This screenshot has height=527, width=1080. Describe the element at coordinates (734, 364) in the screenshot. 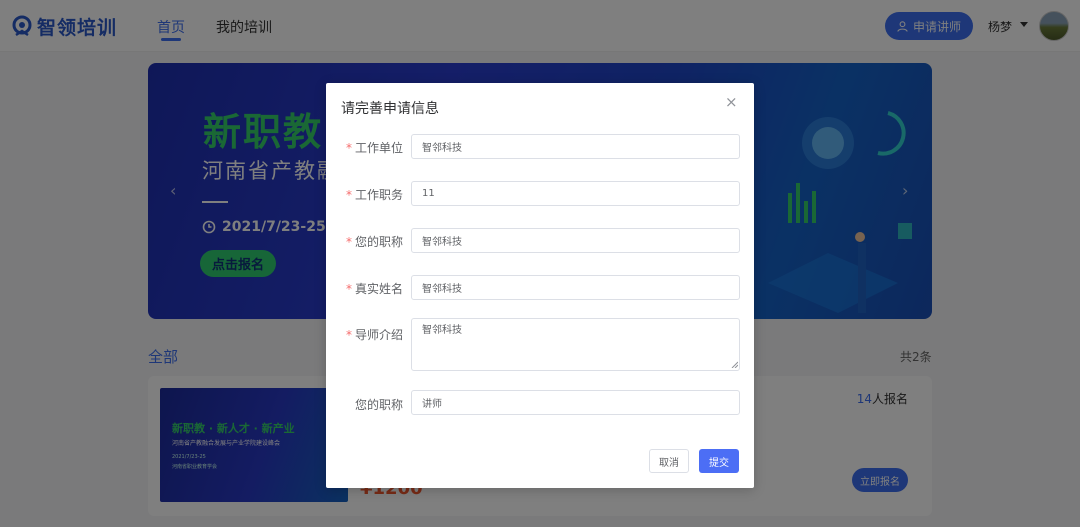

I see `resize-grip-icon` at that location.